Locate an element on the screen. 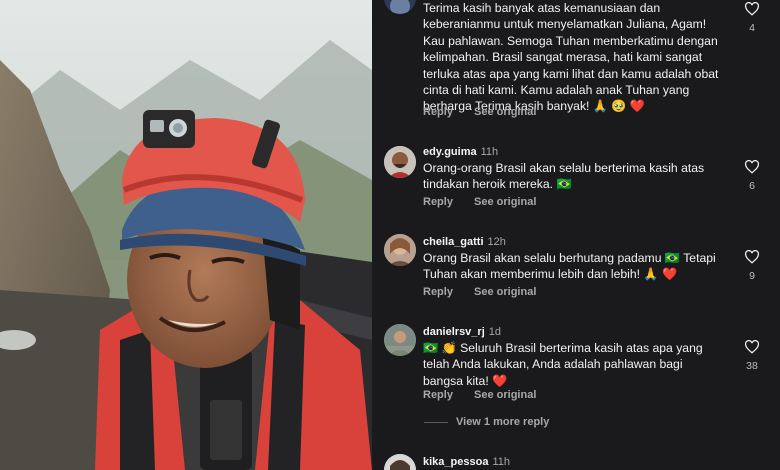 The height and width of the screenshot is (470, 780). like-control: 6 is located at coordinates (752, 176).